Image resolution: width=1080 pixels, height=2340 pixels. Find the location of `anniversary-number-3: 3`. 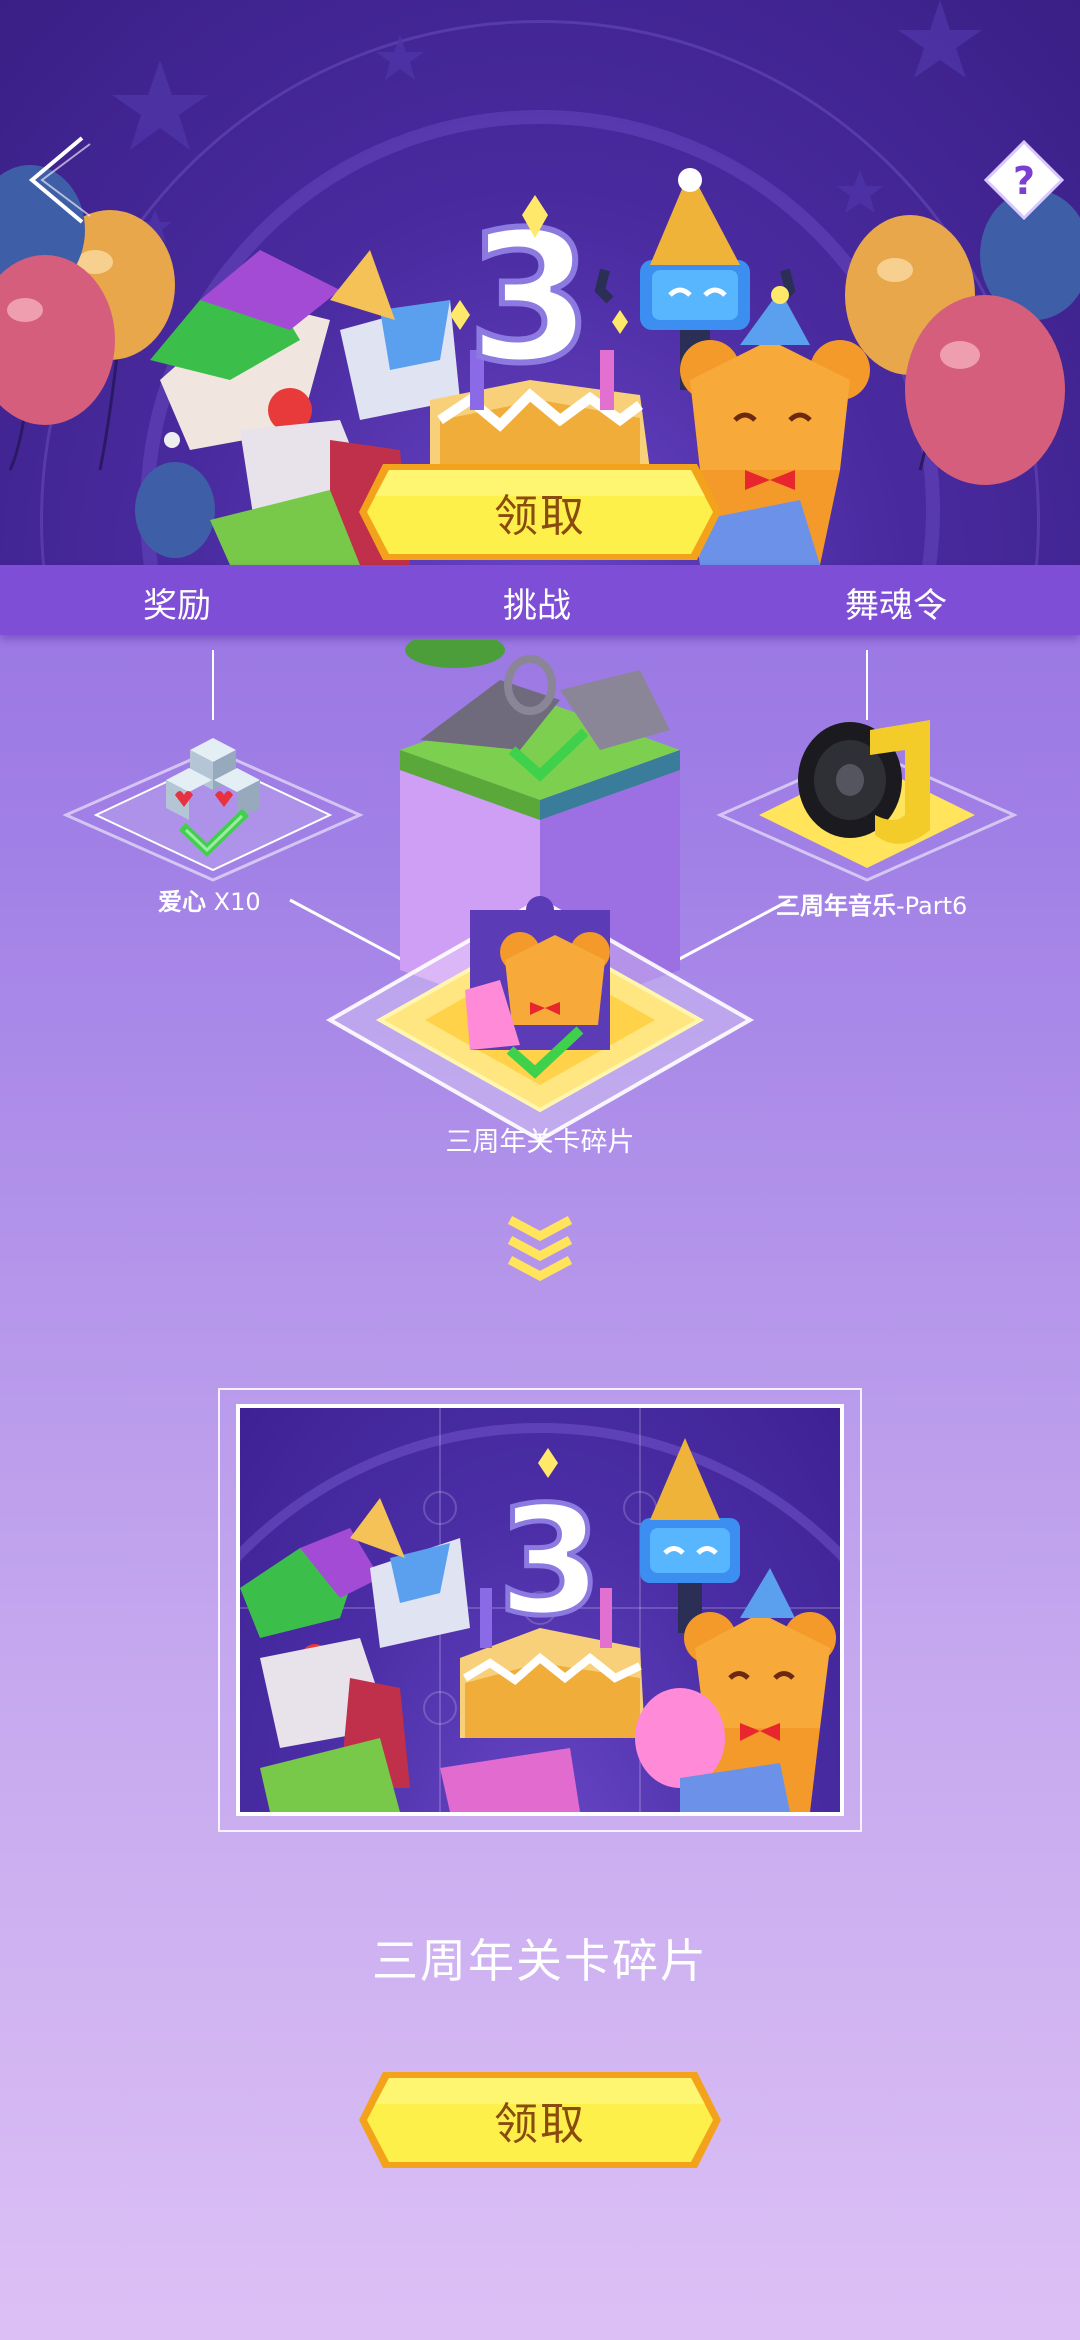

anniversary-number-3: 3 is located at coordinates (550, 1562).